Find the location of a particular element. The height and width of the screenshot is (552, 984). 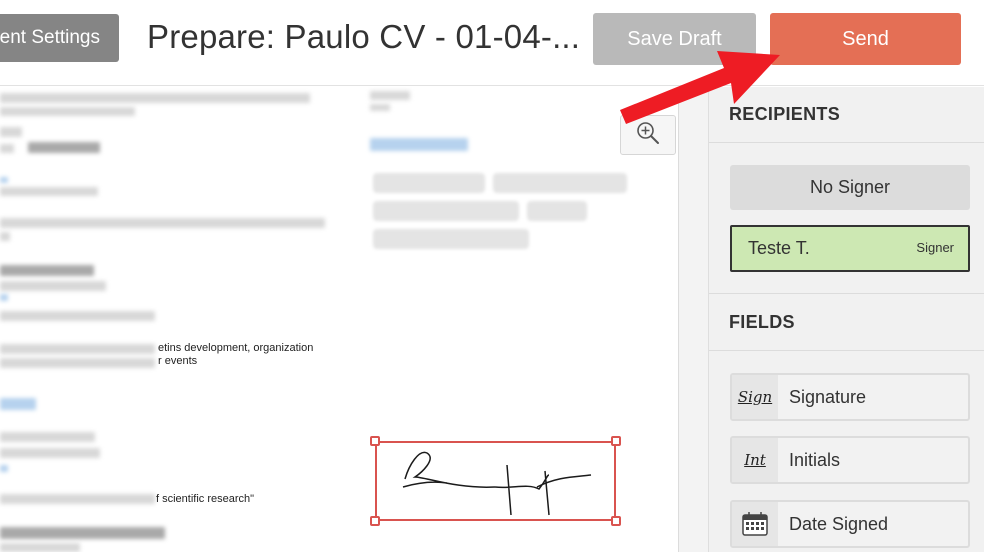

signature-field-button: Sign Signature is located at coordinates (850, 397).